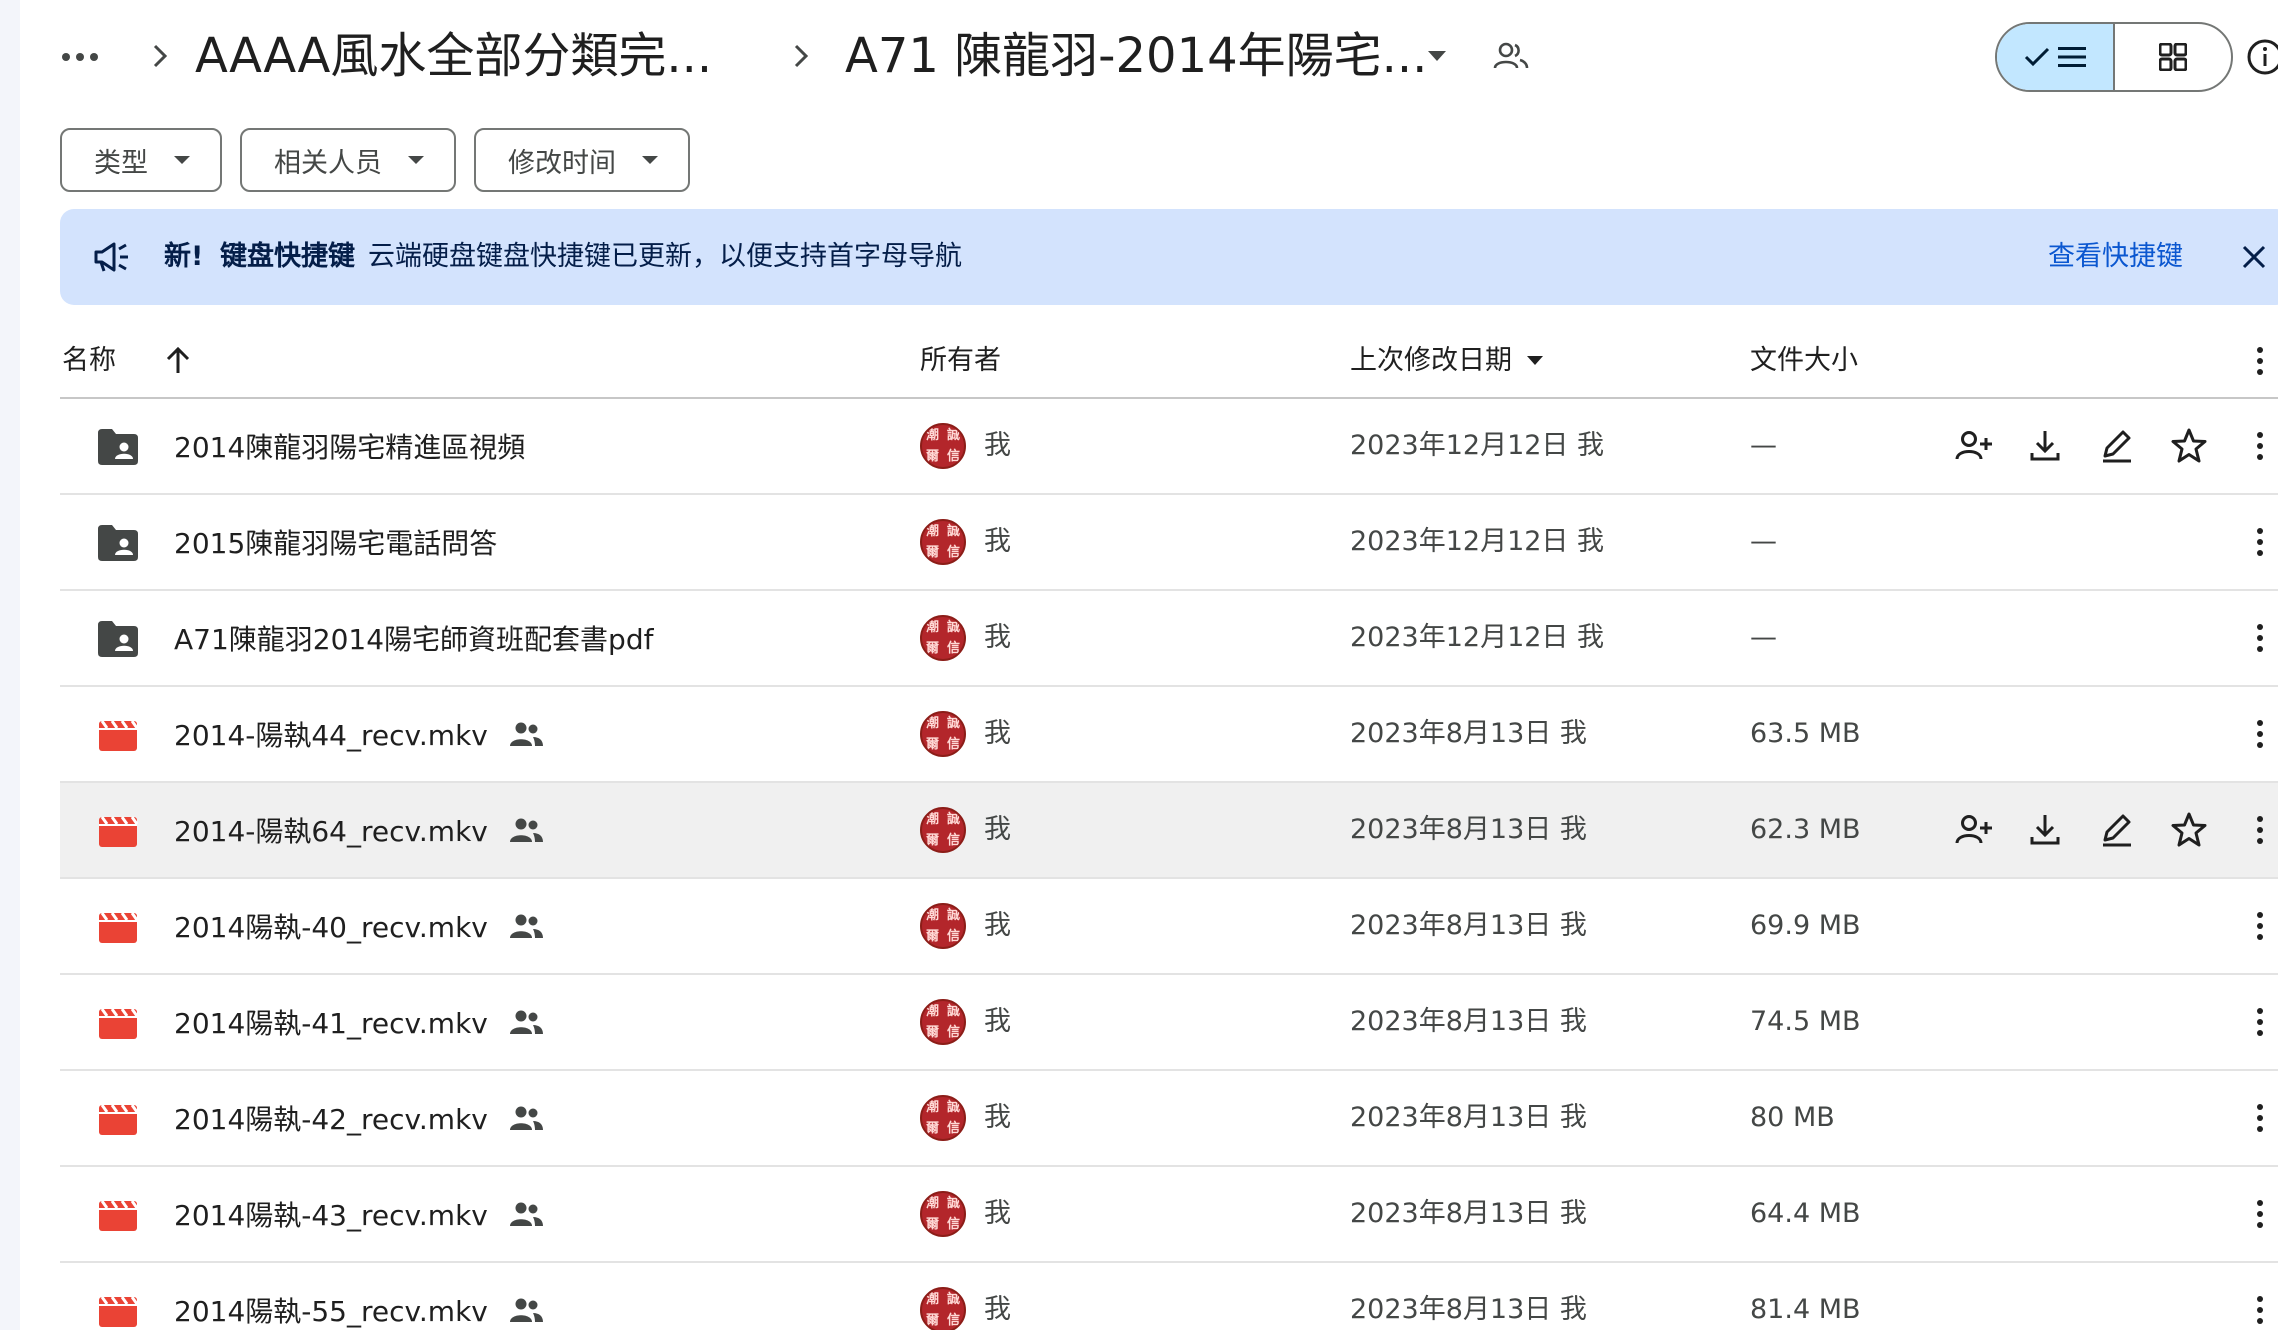  Describe the element at coordinates (1437, 56) in the screenshot. I see `folder-menu-caret-icon` at that location.